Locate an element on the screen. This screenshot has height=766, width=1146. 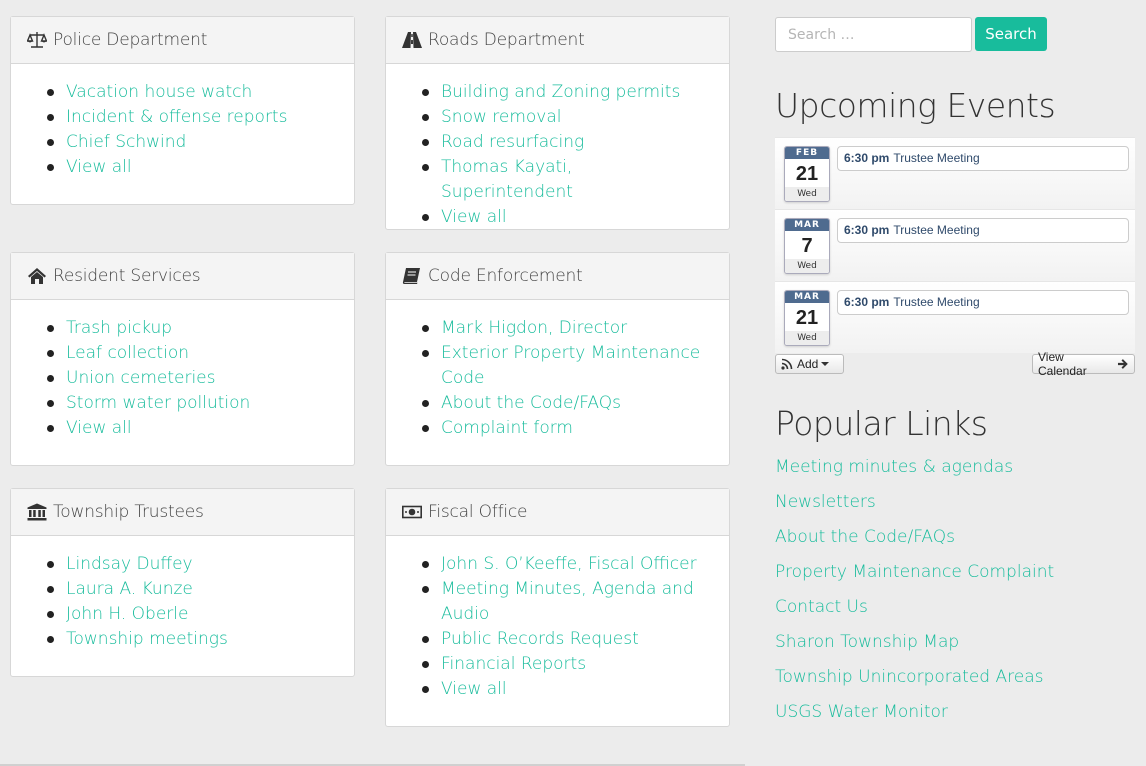
panel-link: Chief Schwind is located at coordinates (126, 142).